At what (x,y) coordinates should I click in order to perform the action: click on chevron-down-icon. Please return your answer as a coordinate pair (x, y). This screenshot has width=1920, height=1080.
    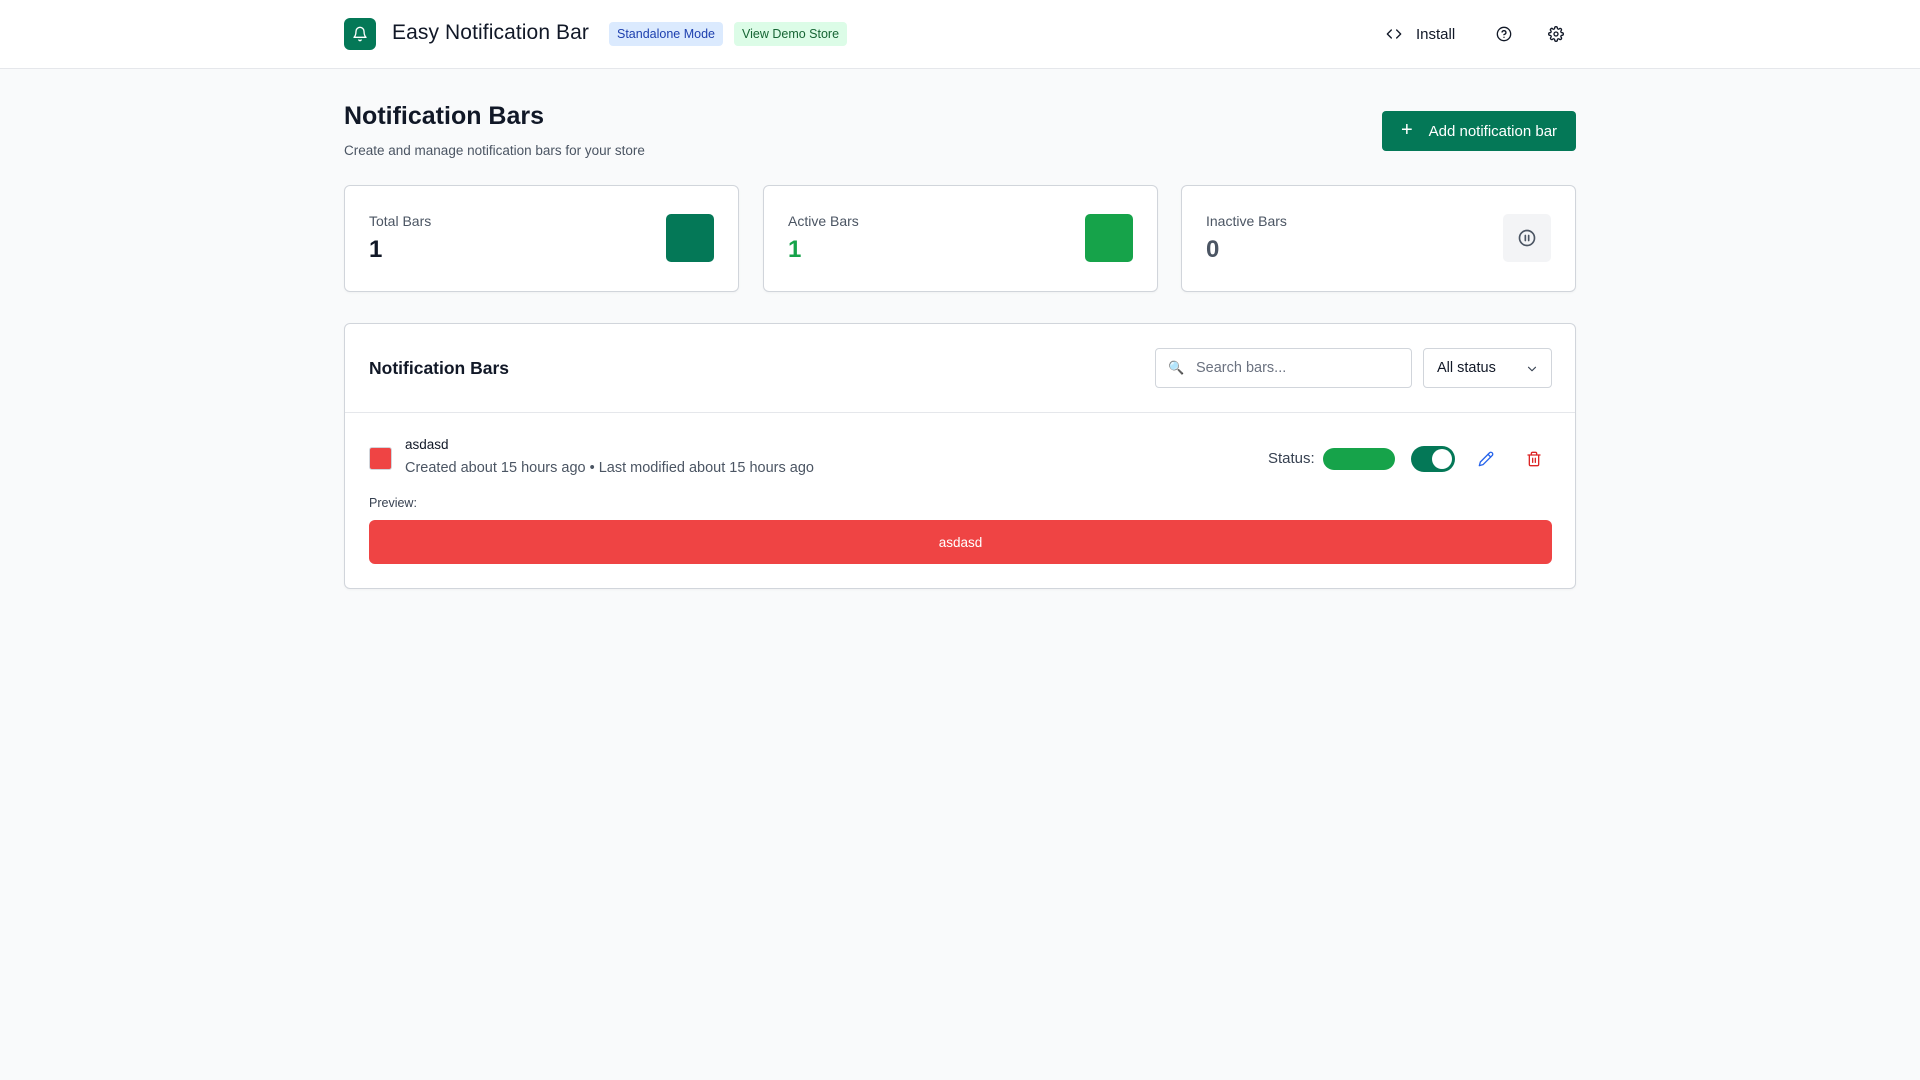
    Looking at the image, I should click on (1532, 369).